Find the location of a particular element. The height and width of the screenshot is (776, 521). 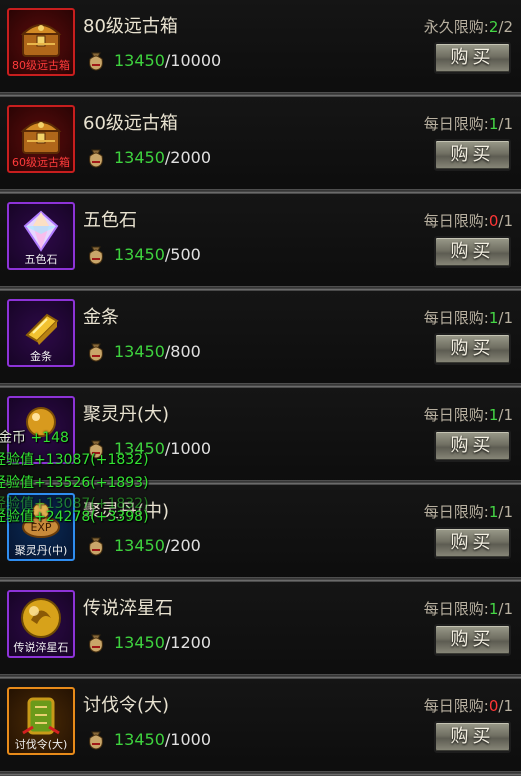

svg-text: EXP is located at coordinates (40, 527).